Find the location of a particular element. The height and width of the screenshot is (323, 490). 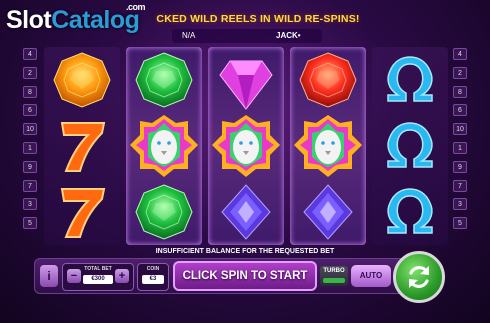

orange-gem-icon is located at coordinates (82, 80).